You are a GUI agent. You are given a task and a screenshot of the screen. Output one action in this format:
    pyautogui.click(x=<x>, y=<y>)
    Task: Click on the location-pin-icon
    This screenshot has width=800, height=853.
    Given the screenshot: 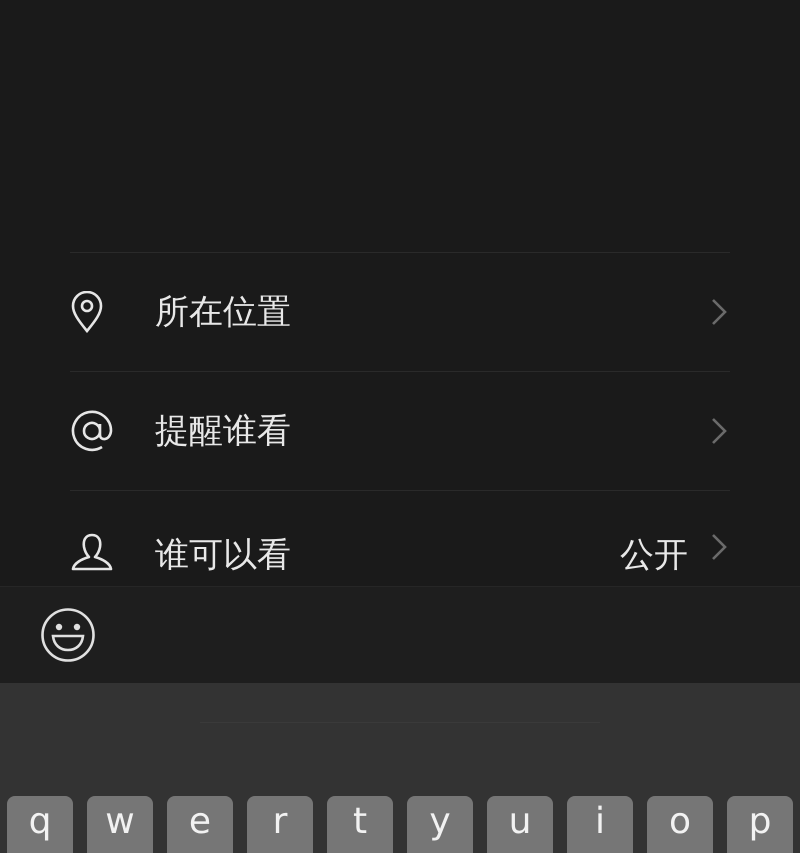 What is the action you would take?
    pyautogui.click(x=87, y=312)
    